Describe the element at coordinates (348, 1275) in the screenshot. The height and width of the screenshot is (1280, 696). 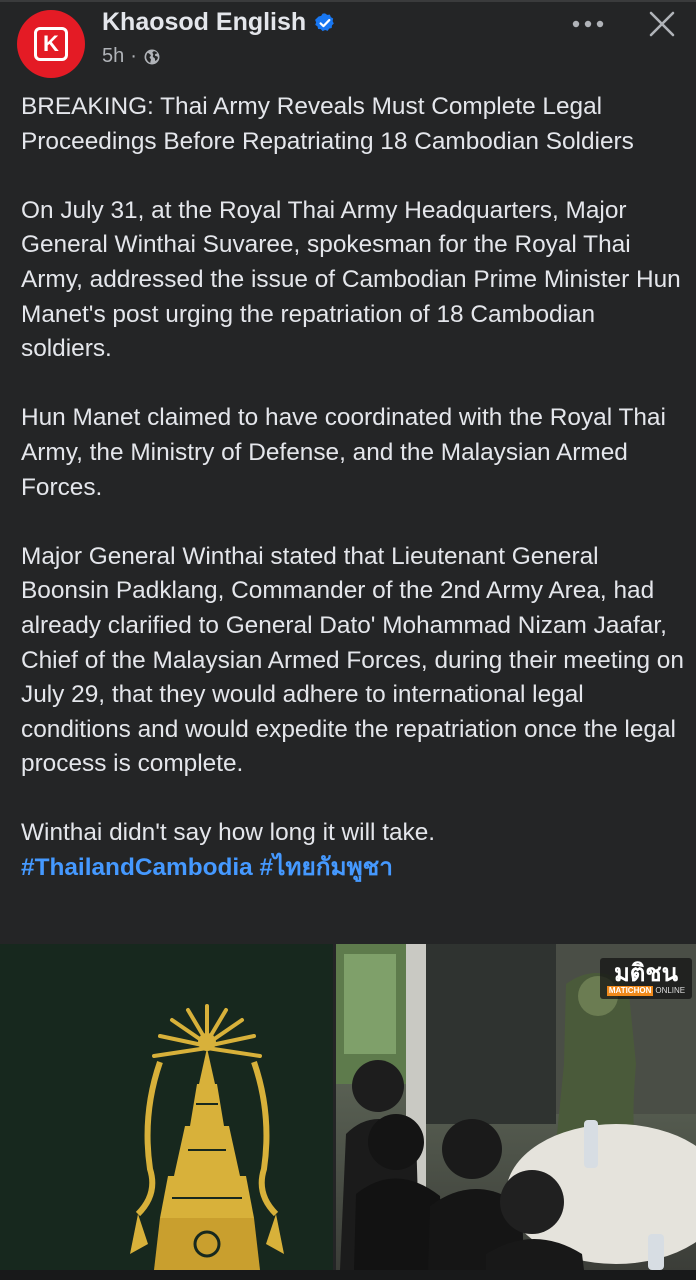
I see `bottom-edge` at that location.